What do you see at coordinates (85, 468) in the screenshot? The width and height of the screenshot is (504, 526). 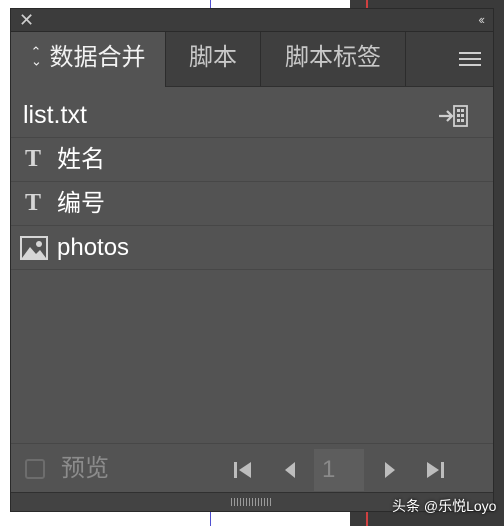 I see `preview-label: 预览` at bounding box center [85, 468].